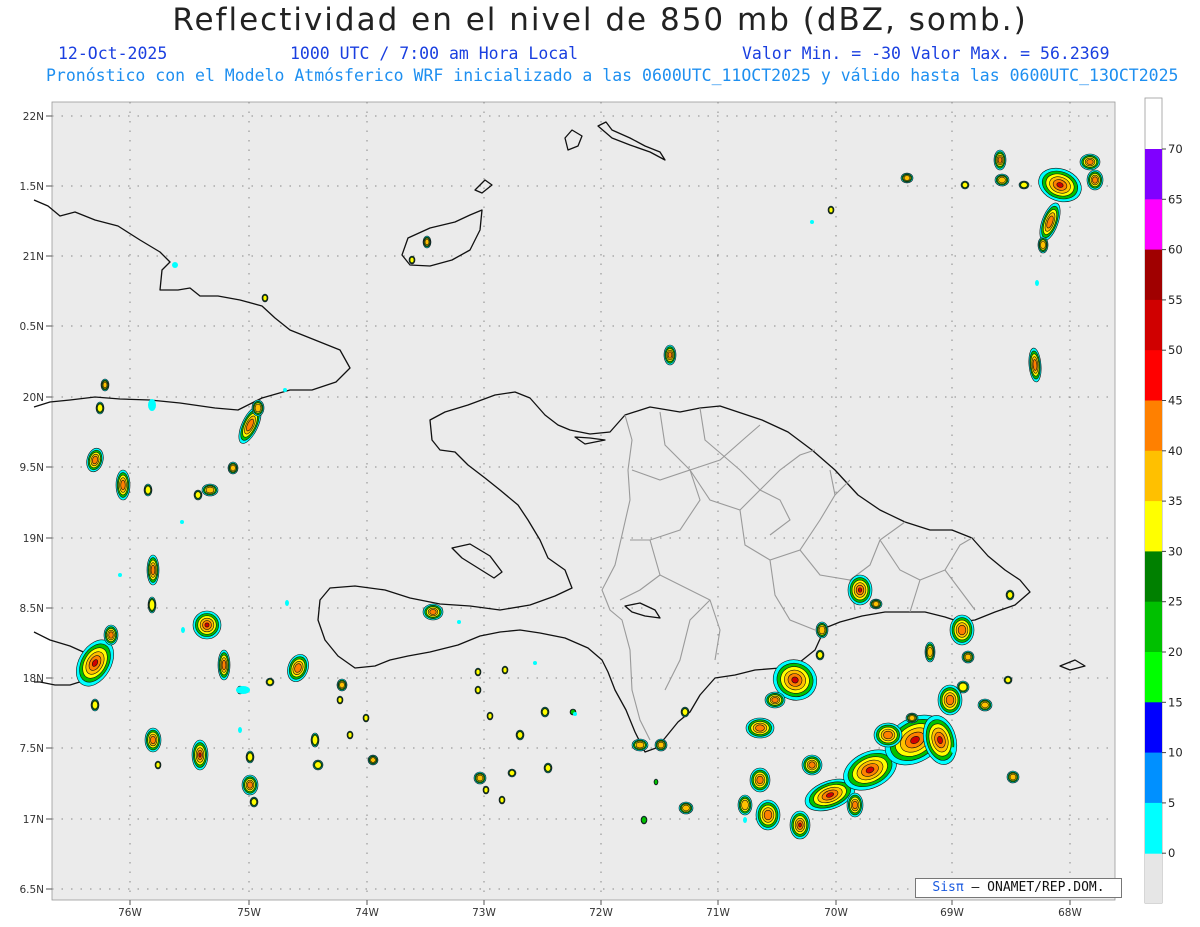 The image size is (1200, 927). Describe the element at coordinates (367, 913) in the screenshot. I see `lon-label: 74W` at that location.